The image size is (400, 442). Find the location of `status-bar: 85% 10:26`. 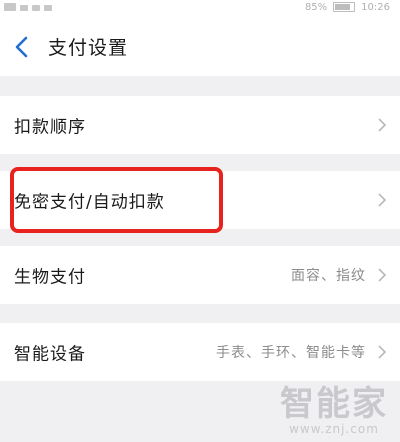

status-bar: 85% 10:26 is located at coordinates (200, 7).